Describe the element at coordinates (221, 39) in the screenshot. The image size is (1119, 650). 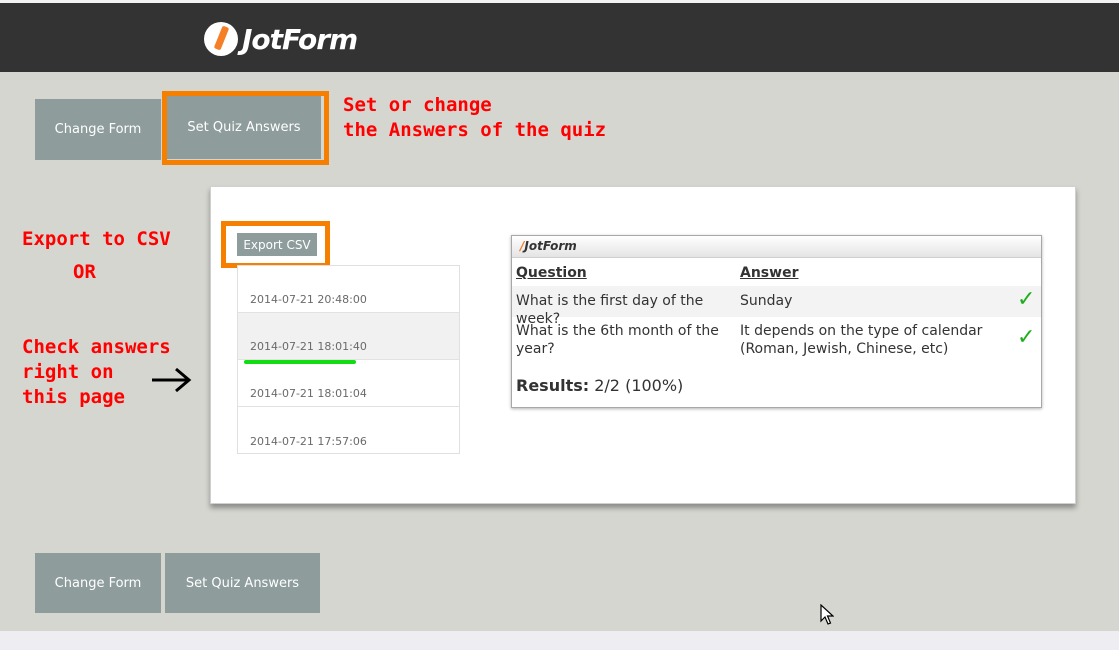
I see `jotform-logo-icon` at that location.